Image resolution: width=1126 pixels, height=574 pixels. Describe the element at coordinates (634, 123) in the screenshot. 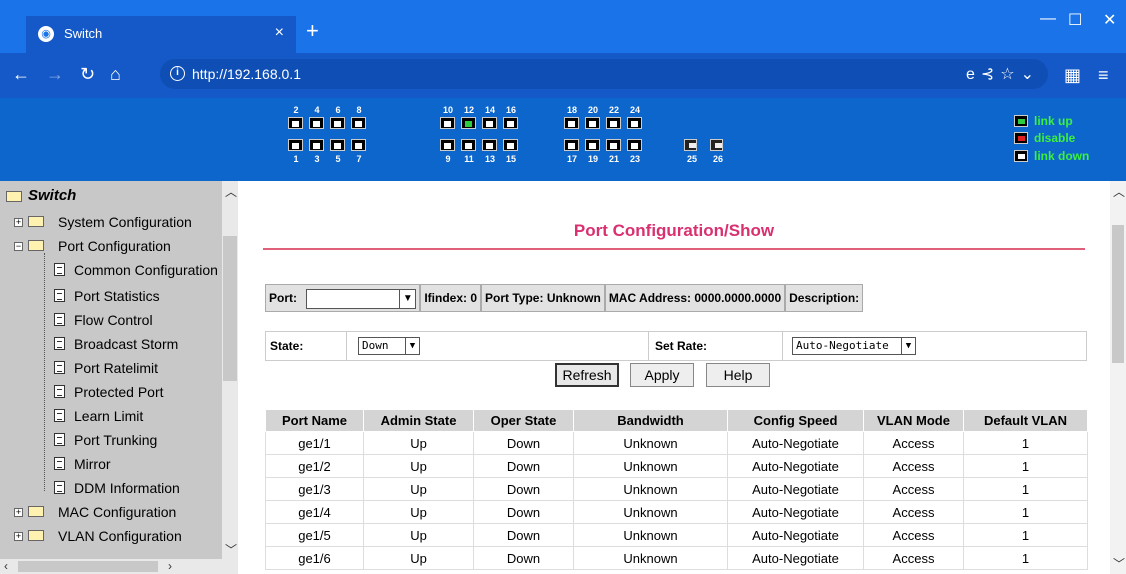

I see `port-24-icon` at that location.